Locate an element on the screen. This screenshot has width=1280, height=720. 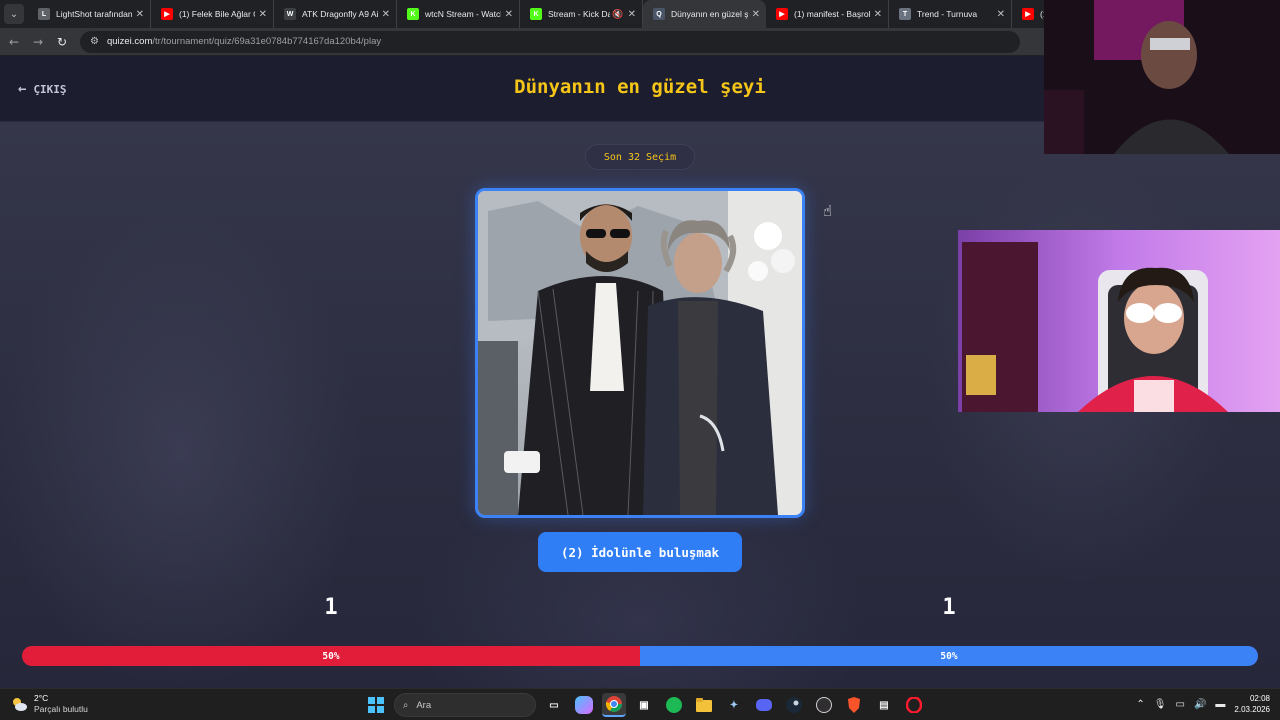
clock-time: 02:08 is located at coordinates (1259, 698).